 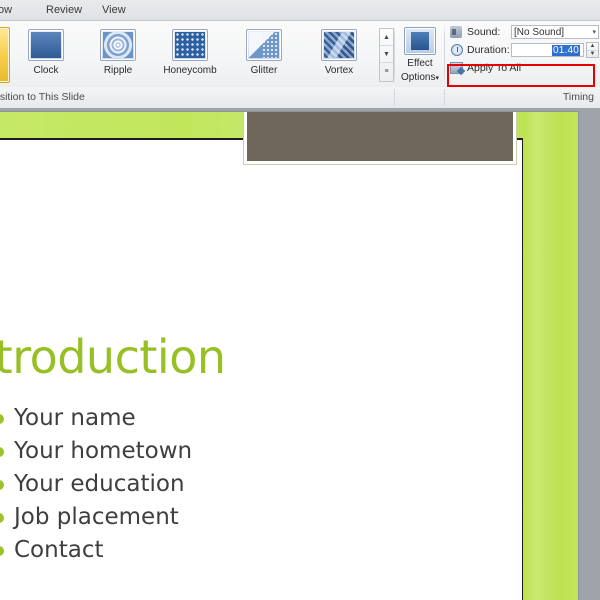 I want to click on clock-icon, so click(x=457, y=50).